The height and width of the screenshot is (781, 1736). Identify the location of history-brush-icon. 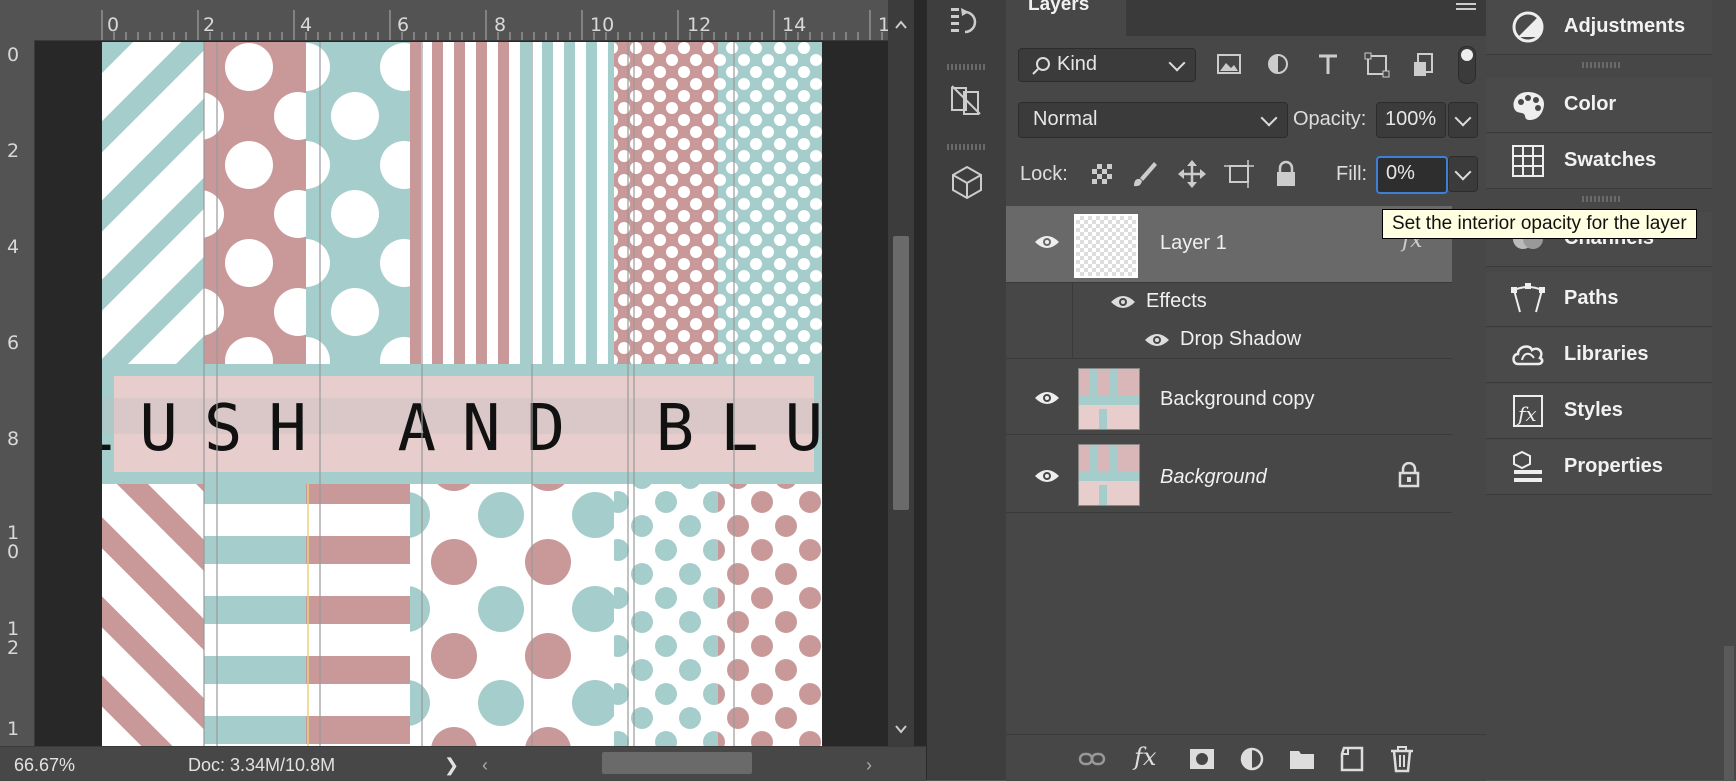
(967, 22).